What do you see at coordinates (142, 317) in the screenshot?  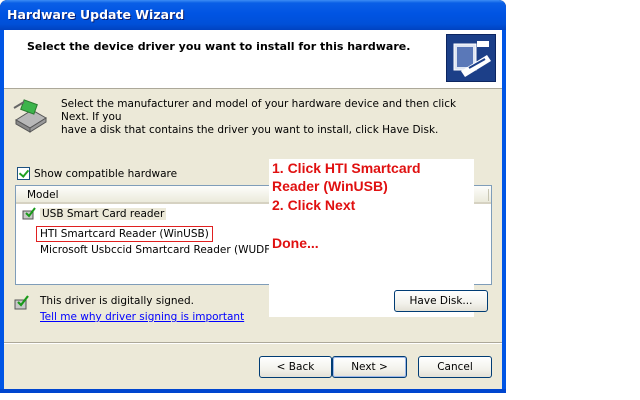 I see `driver-signing-link: Tell me why driver signing is important` at bounding box center [142, 317].